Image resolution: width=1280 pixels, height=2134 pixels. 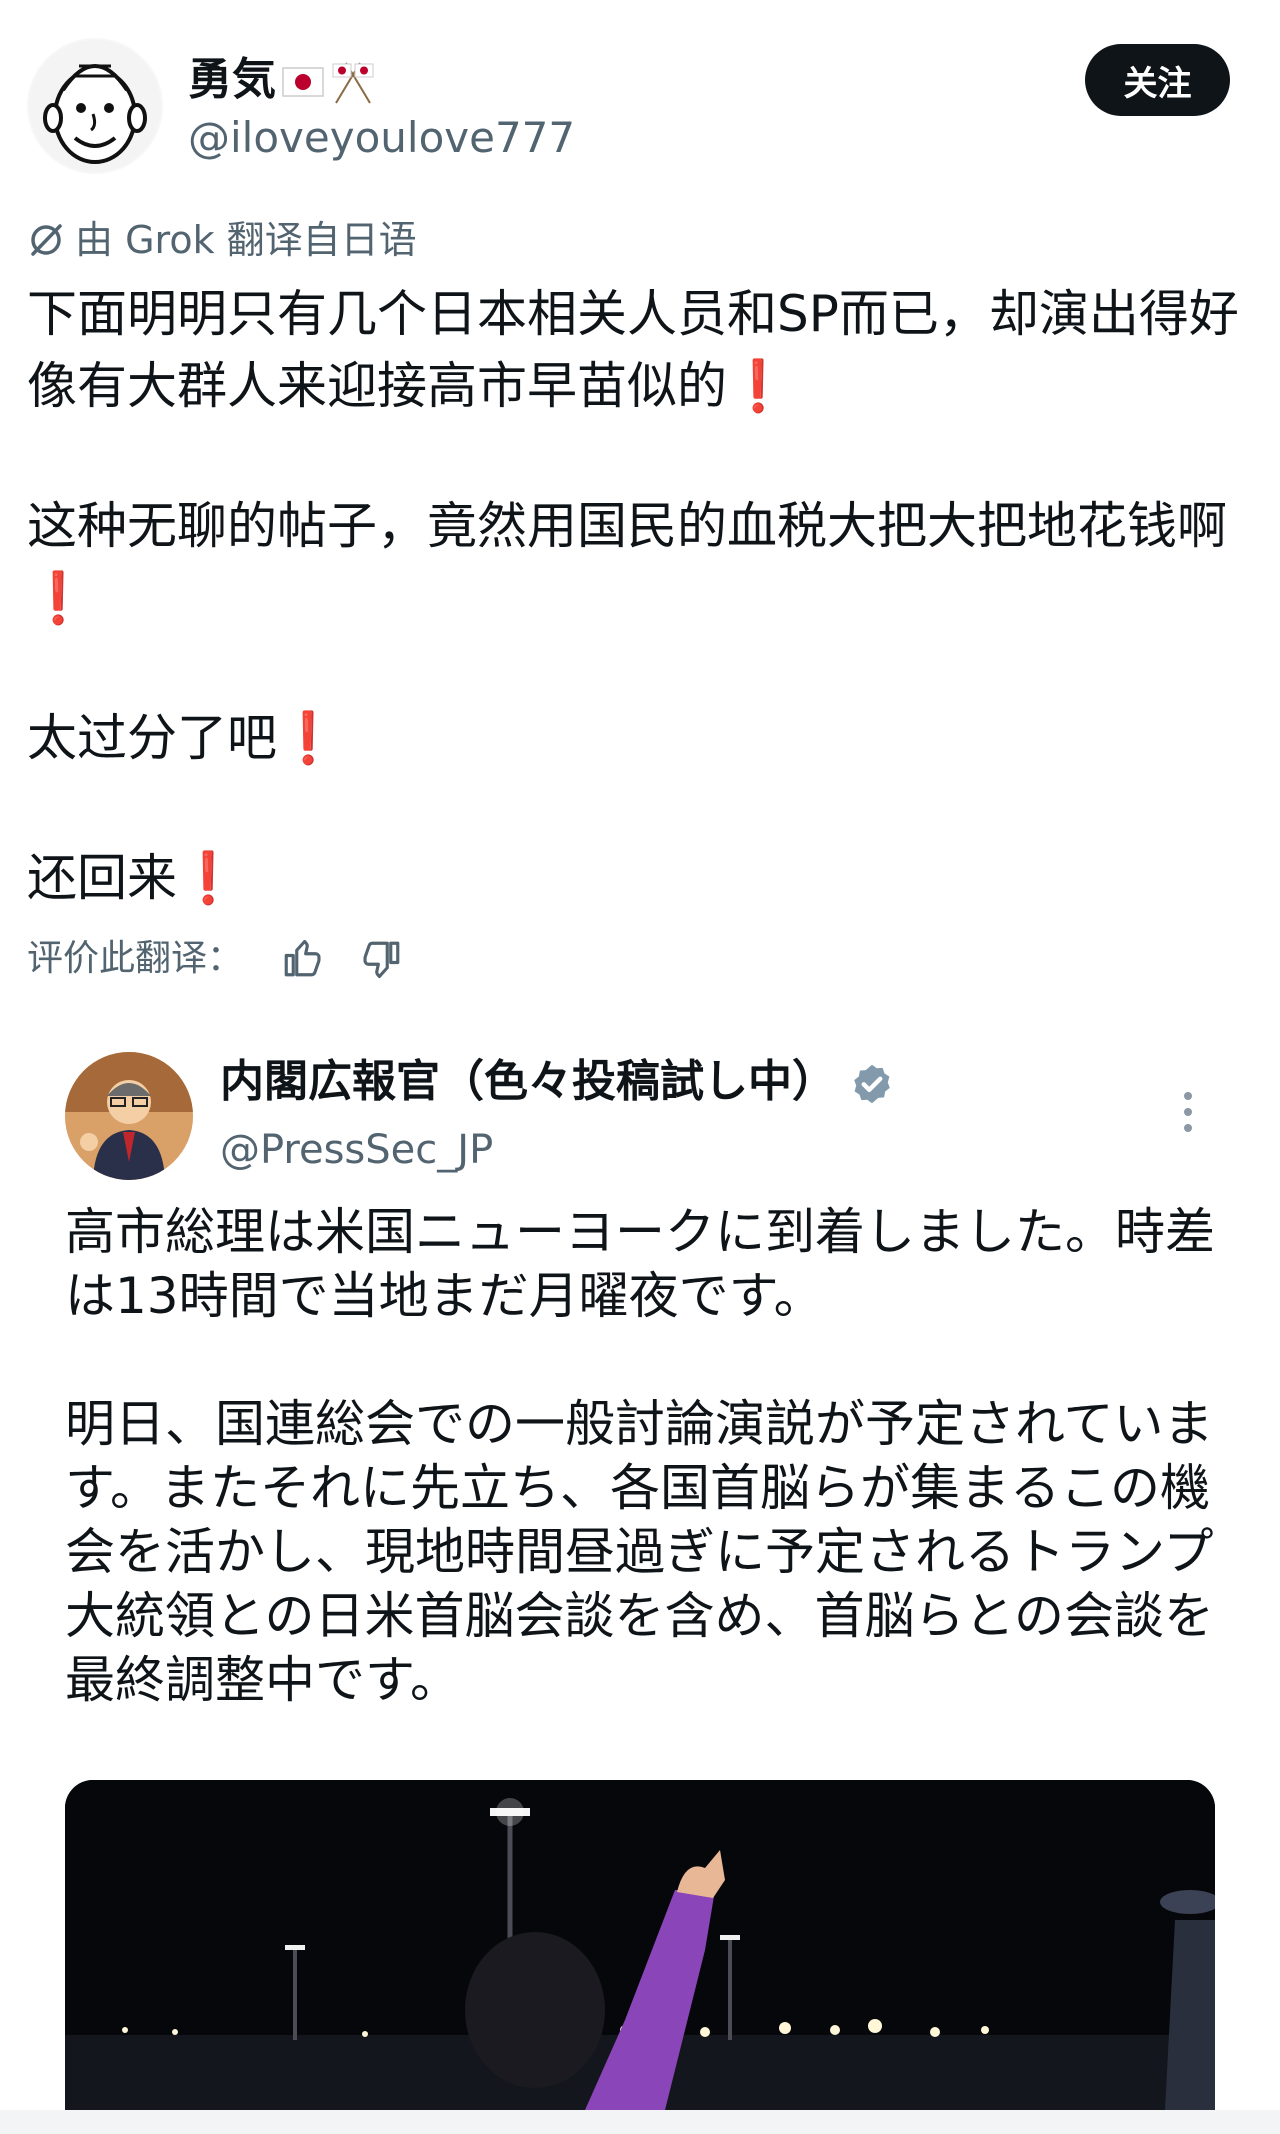 What do you see at coordinates (246, 240) in the screenshot?
I see `translation-label: 由 Grok 翻译自日语` at bounding box center [246, 240].